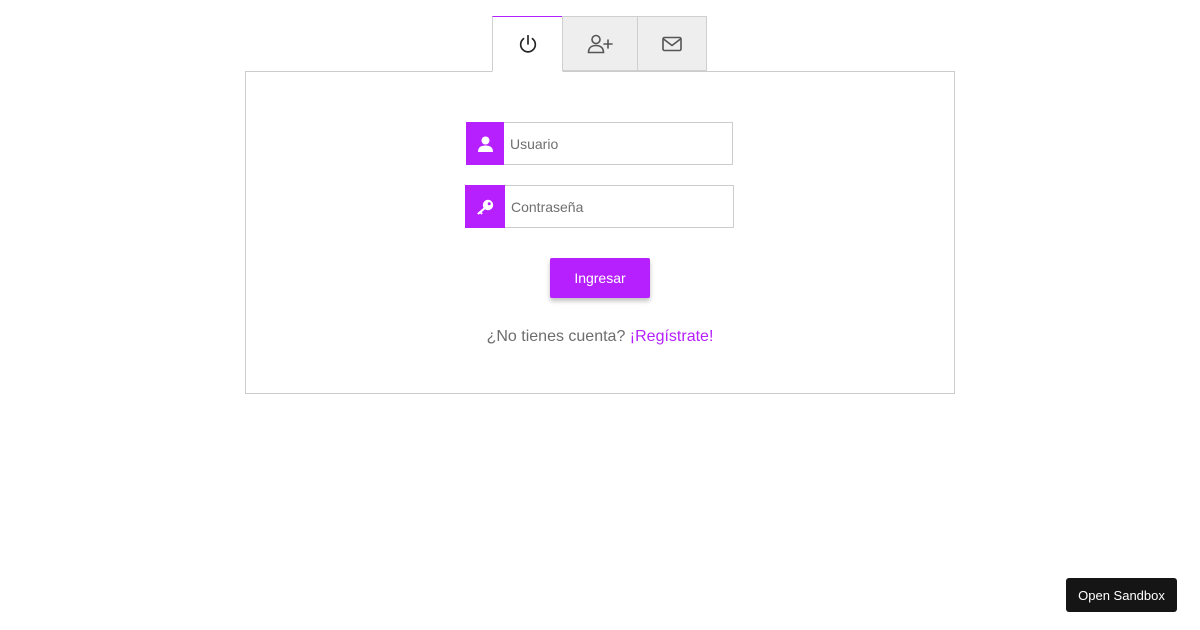 The height and width of the screenshot is (630, 1200). I want to click on username-group, so click(599, 143).